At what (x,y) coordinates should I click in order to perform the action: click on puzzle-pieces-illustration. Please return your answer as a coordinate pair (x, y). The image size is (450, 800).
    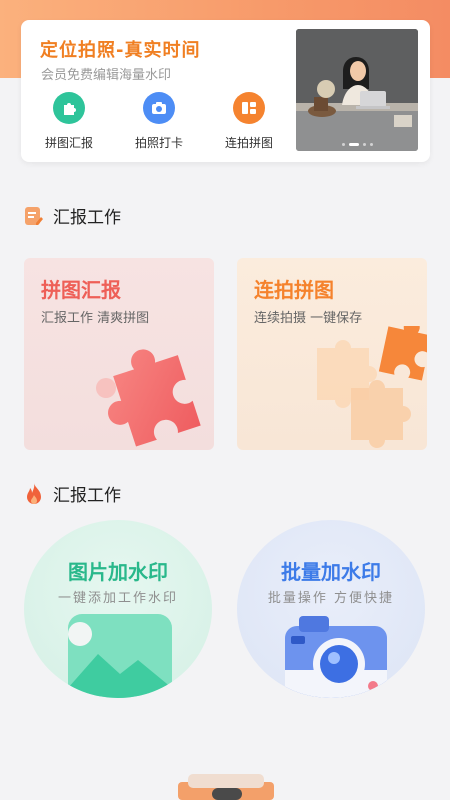
    Looking at the image, I should click on (372, 387).